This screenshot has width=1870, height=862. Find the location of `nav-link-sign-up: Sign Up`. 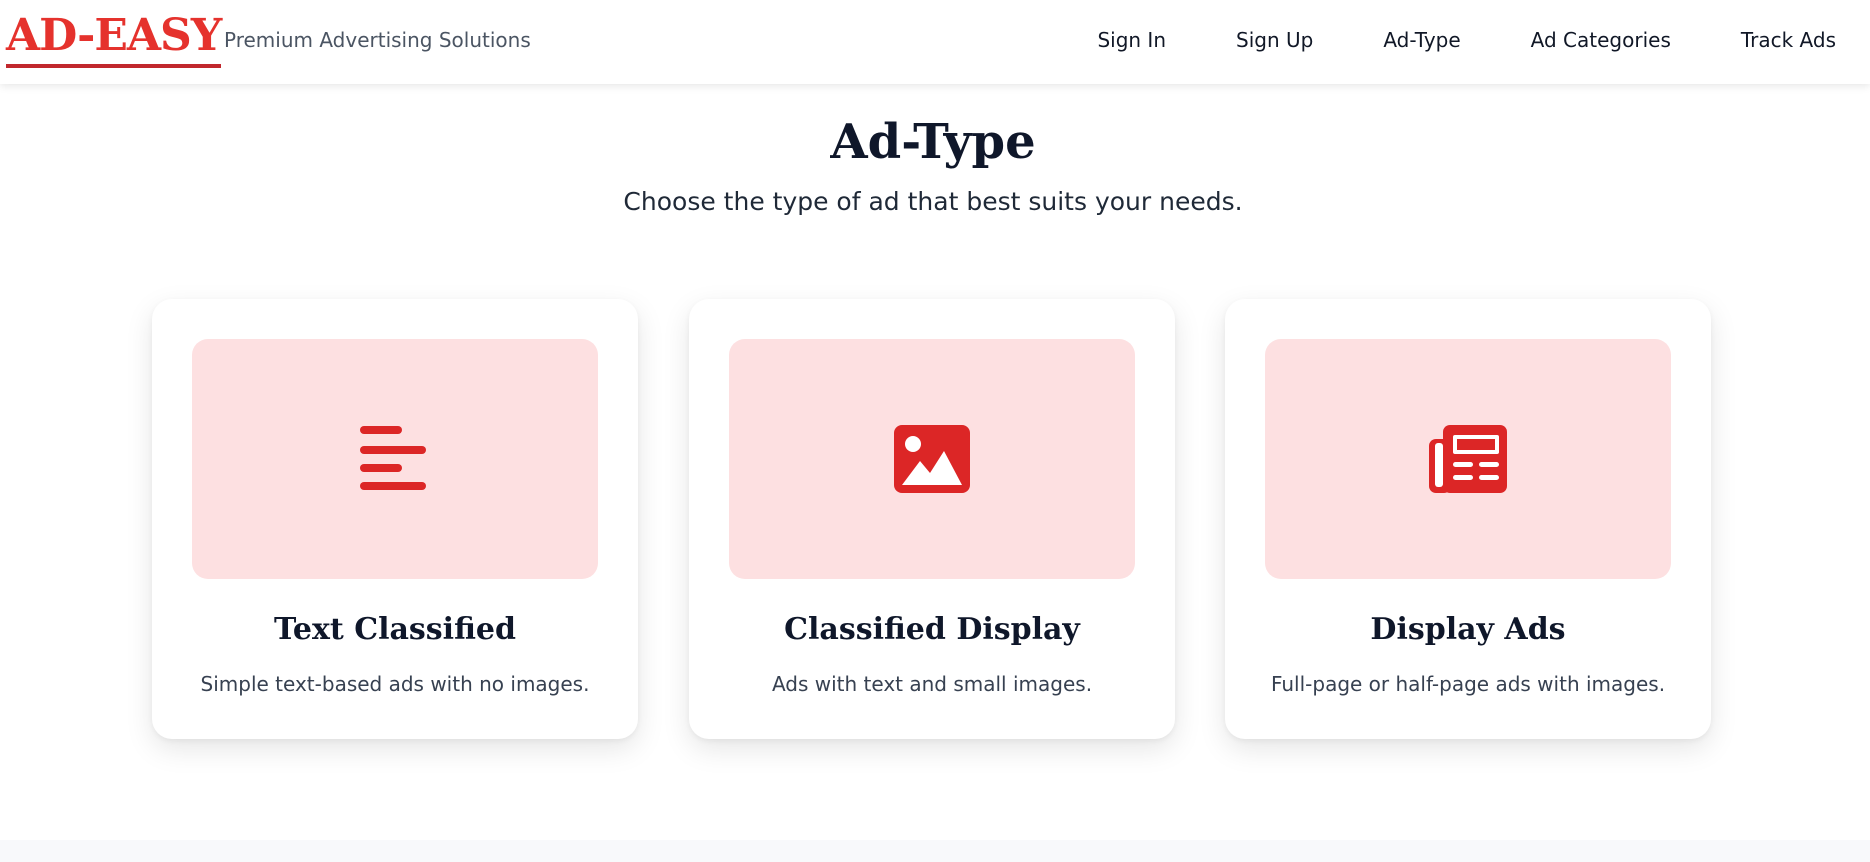

nav-link-sign-up: Sign Up is located at coordinates (1274, 40).